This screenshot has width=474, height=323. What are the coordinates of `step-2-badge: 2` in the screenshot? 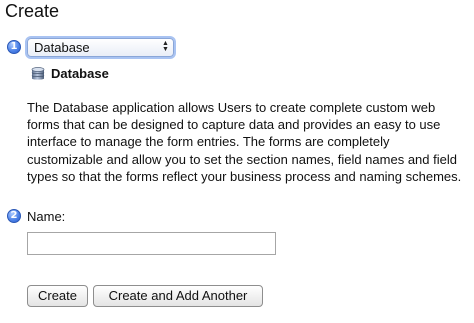 It's located at (14, 216).